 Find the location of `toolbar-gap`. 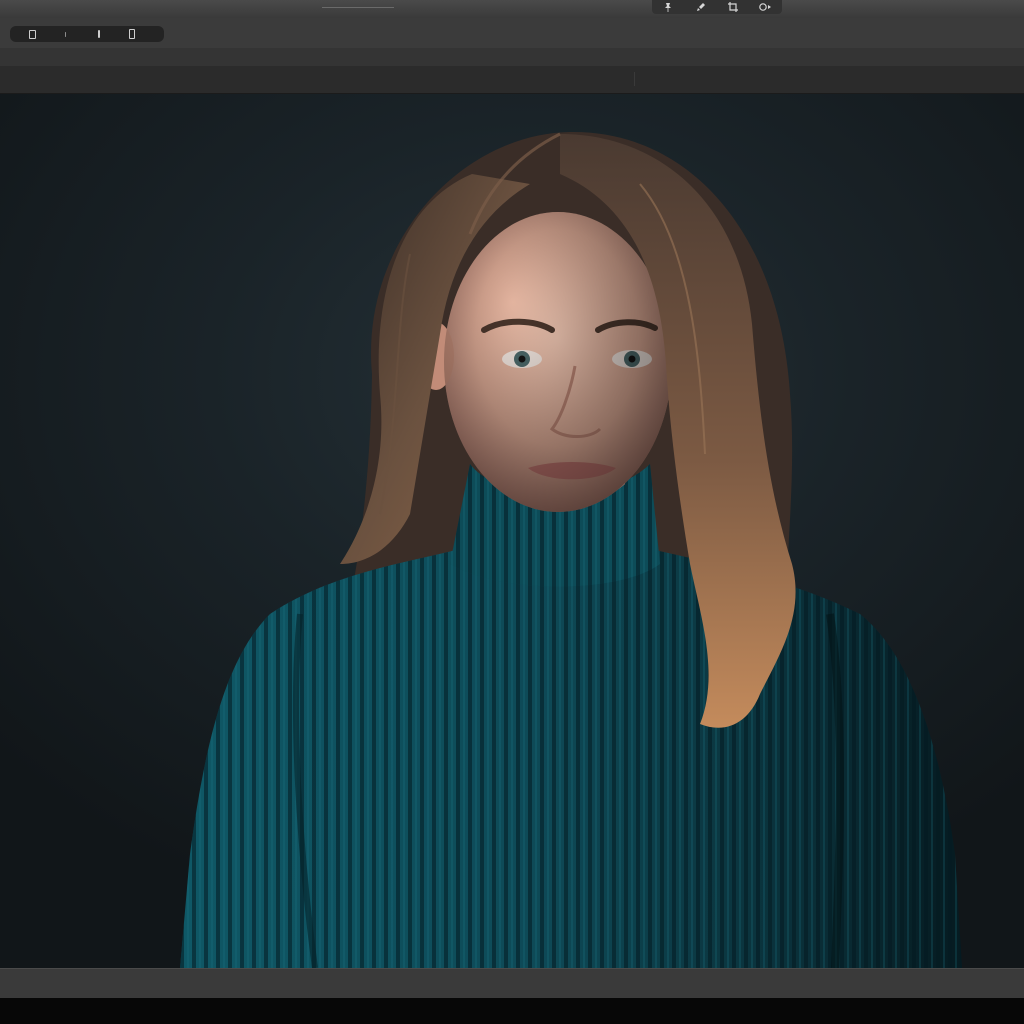

toolbar-gap is located at coordinates (512, 57).